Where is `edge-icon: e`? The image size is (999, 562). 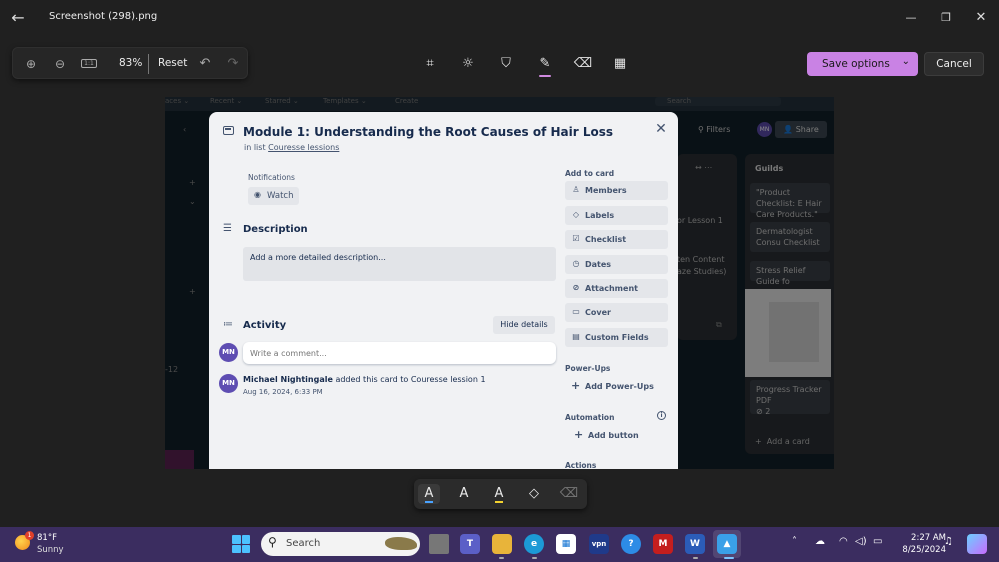 edge-icon: e is located at coordinates (534, 544).